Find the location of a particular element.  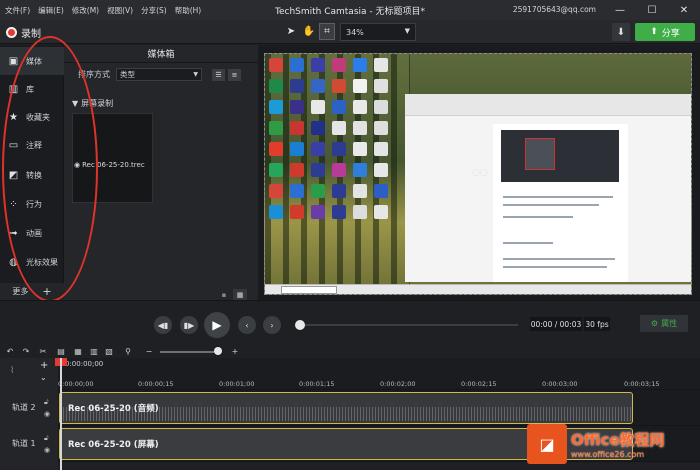

media-thumbnail is located at coordinates (112, 158).